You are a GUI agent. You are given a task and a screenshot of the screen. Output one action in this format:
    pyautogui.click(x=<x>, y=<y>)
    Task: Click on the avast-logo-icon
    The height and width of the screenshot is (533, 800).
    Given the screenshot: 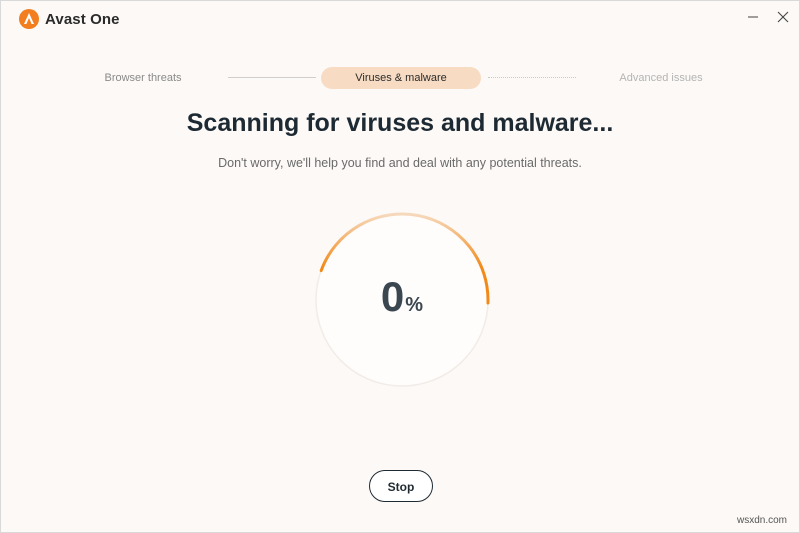 What is the action you would take?
    pyautogui.click(x=29, y=19)
    